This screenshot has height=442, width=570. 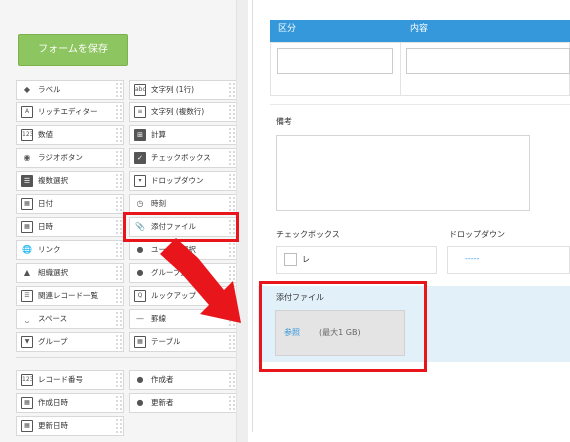 What do you see at coordinates (27, 89) in the screenshot?
I see `label-icon: ◆` at bounding box center [27, 89].